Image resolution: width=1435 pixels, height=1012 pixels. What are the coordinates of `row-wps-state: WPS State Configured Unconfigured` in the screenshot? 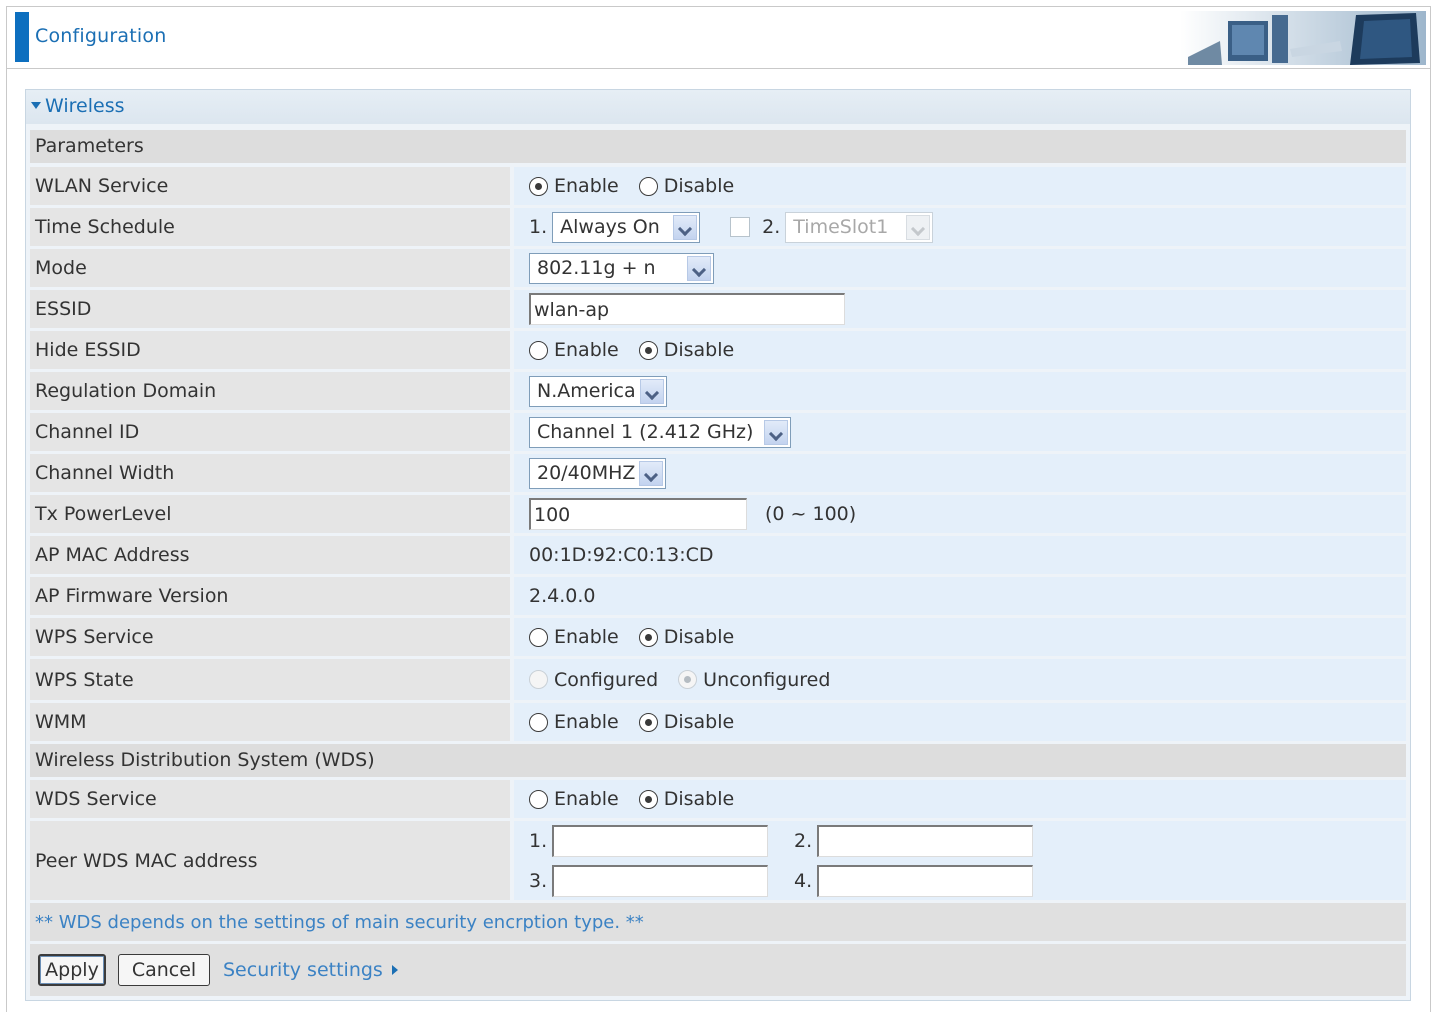 It's located at (718, 679).